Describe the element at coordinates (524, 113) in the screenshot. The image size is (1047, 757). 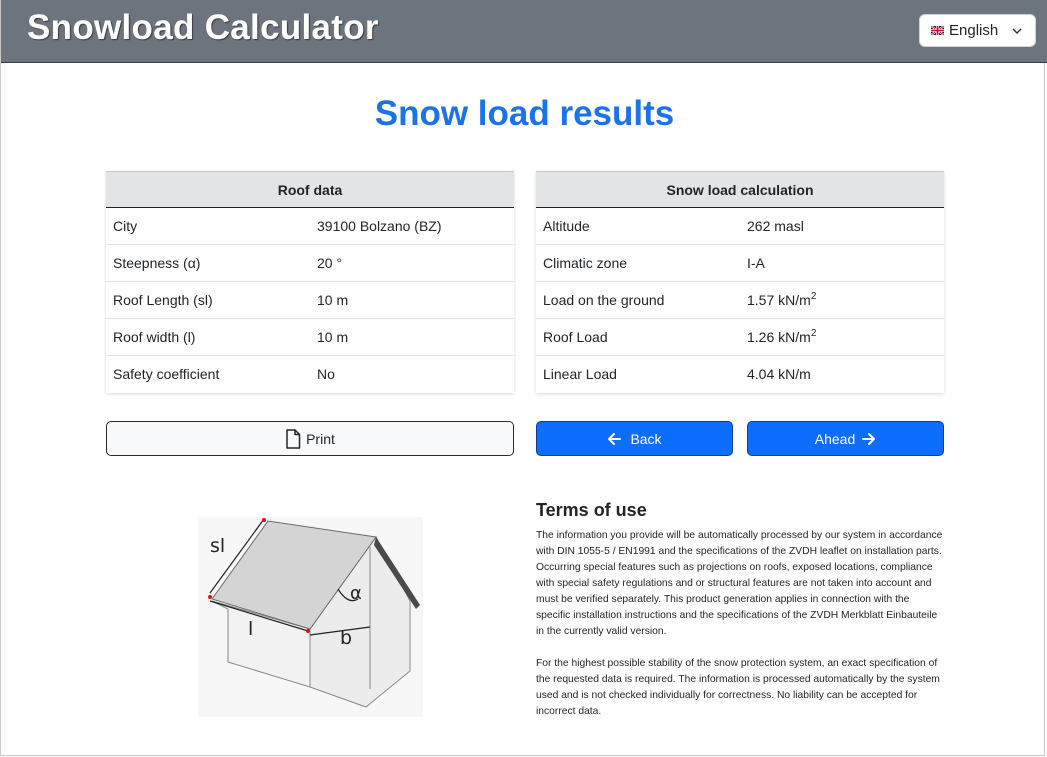
I see `page-title: Snow load results` at that location.